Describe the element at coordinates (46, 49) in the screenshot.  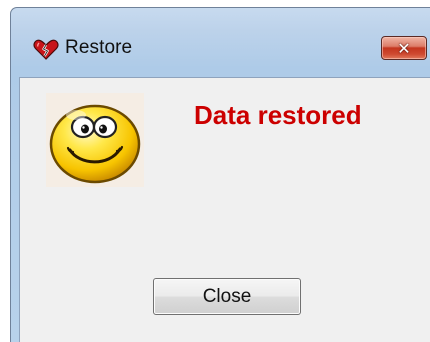
I see `broken-heart-icon` at that location.